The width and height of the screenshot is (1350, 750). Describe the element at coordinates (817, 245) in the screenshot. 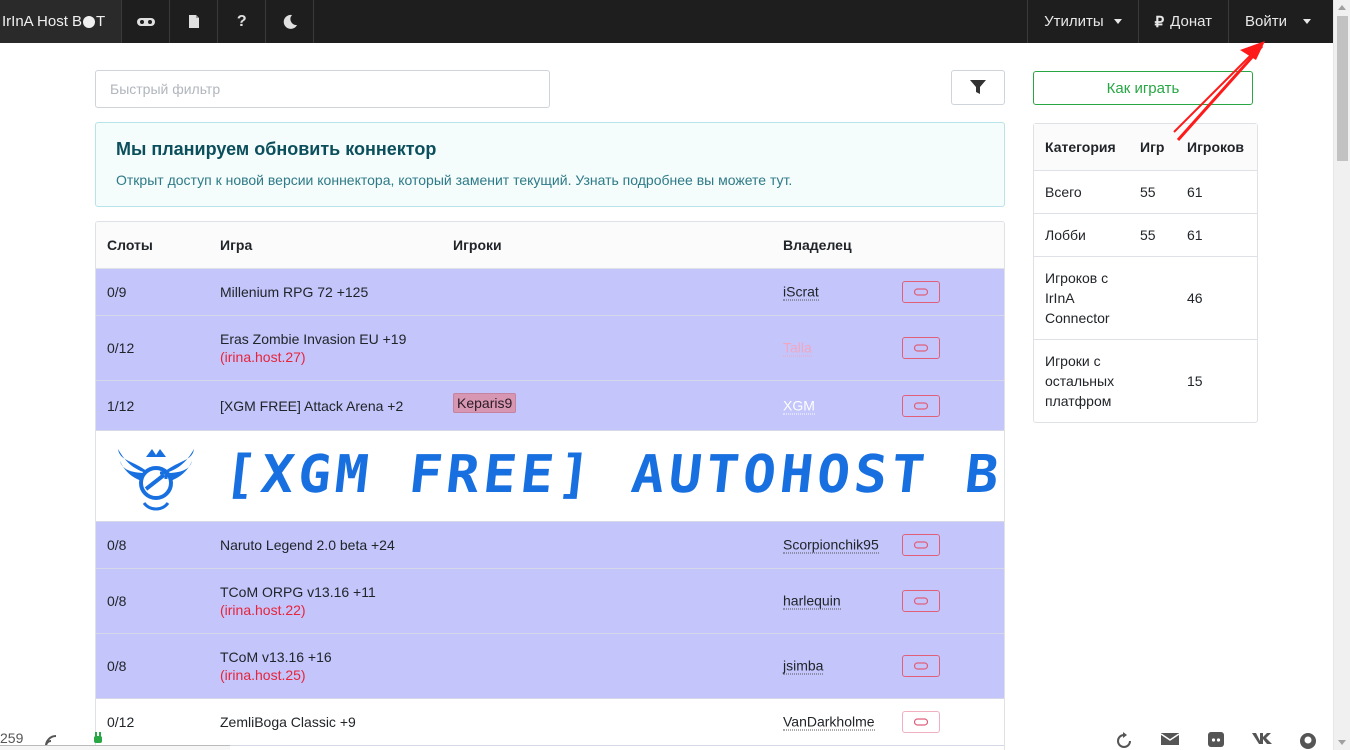

I see `header-owner: Владелец` at that location.